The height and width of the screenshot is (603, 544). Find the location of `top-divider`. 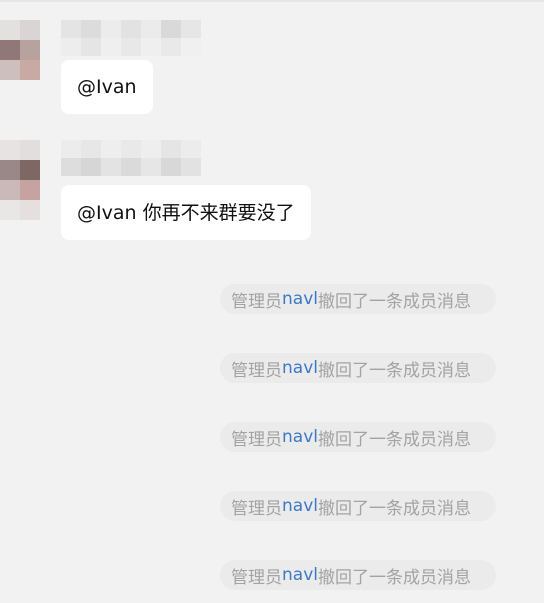

top-divider is located at coordinates (272, 1).